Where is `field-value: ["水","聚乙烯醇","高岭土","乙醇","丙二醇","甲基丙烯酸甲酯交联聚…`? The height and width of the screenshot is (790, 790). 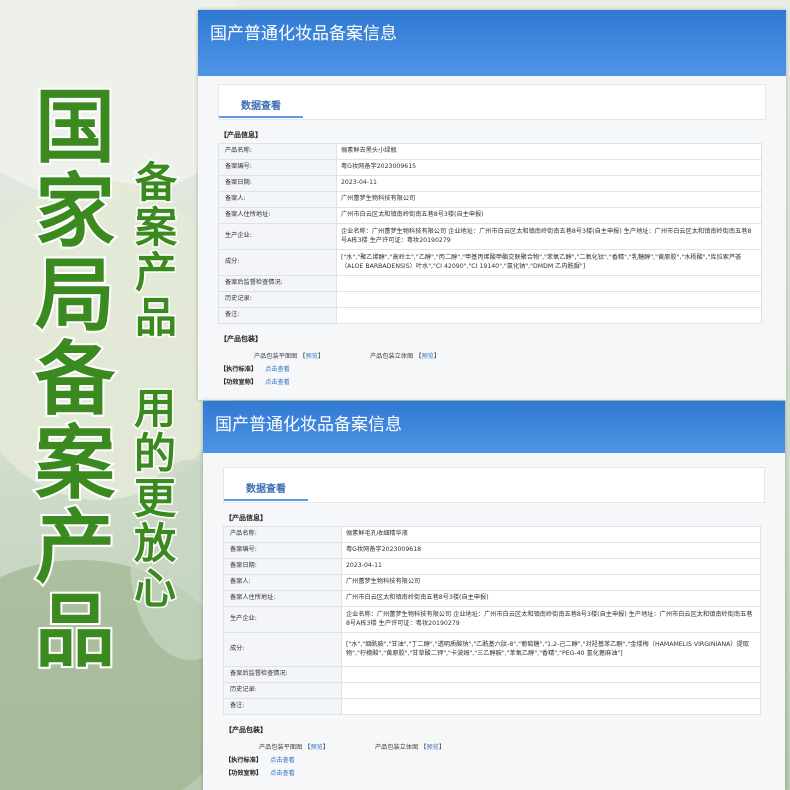
field-value: ["水","聚乙烯醇","高岭土","乙醇","丙二醇","甲基丙烯酸甲酯交联聚… is located at coordinates (549, 262).